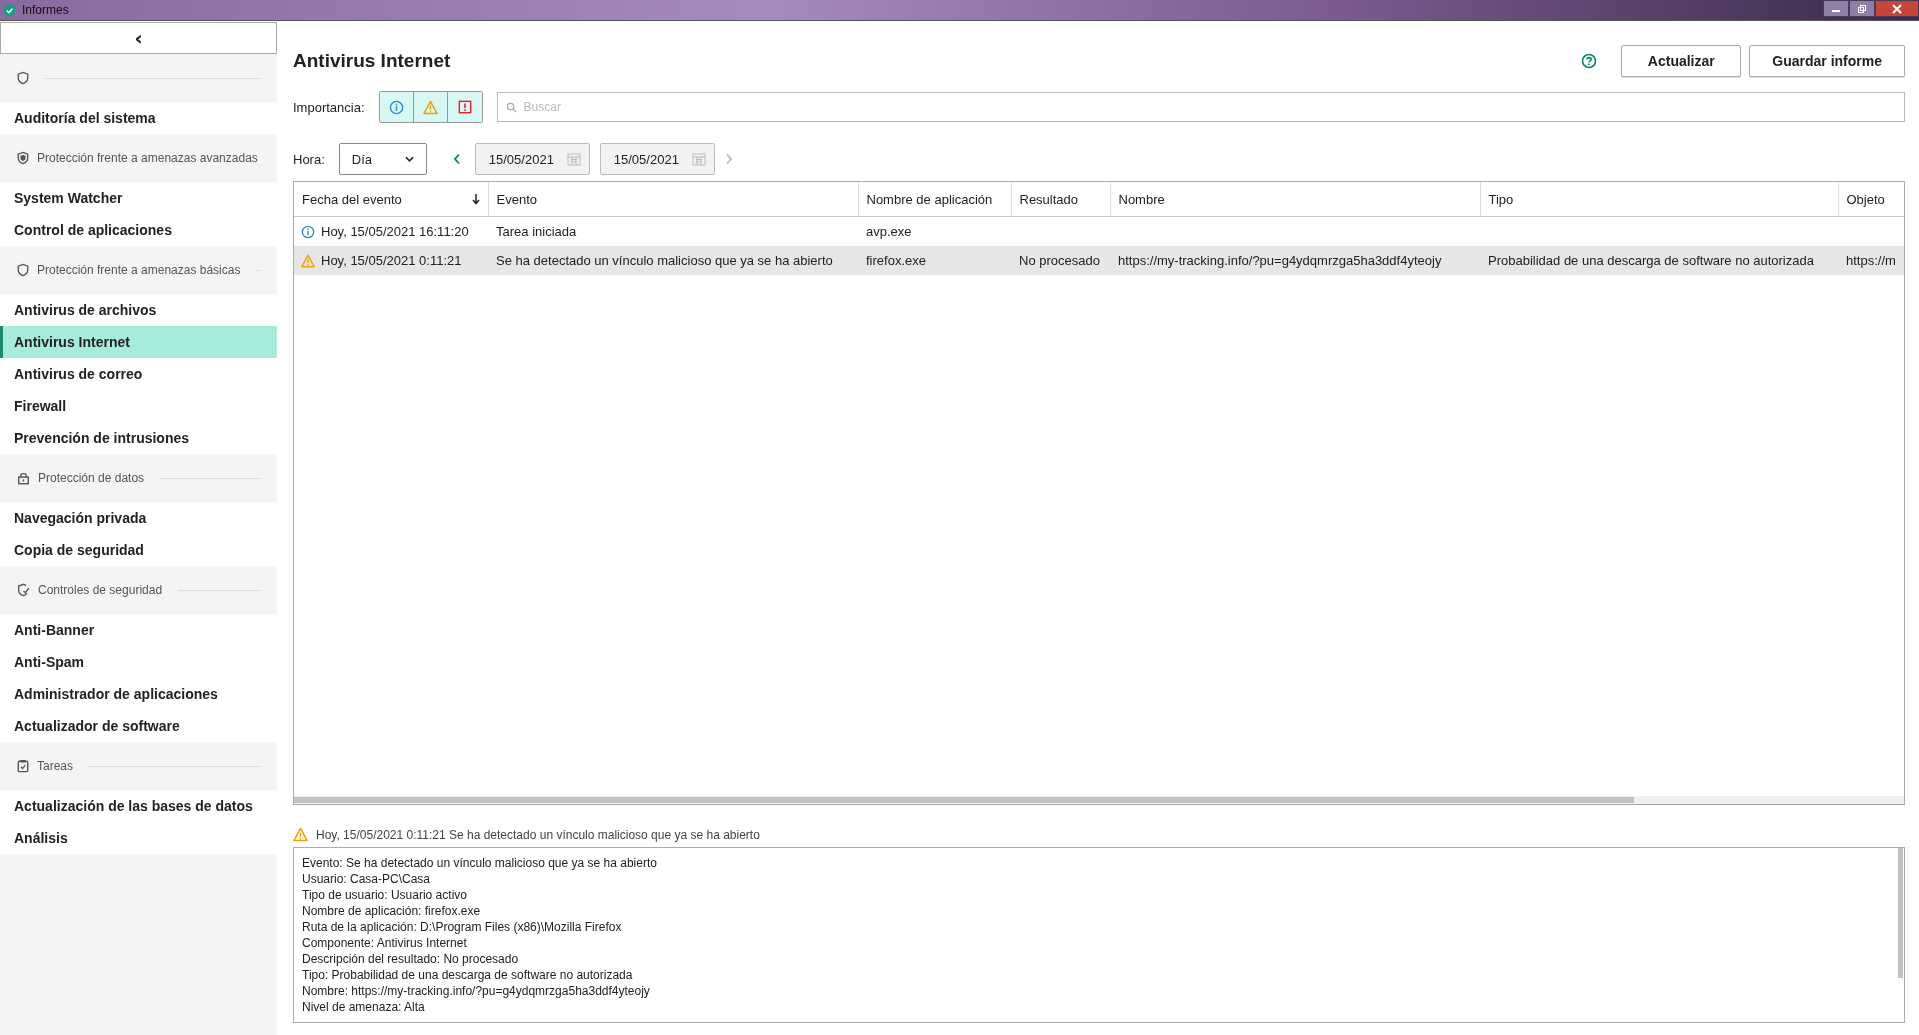  What do you see at coordinates (138, 230) in the screenshot?
I see `sidebar-item: Control de aplicaciones` at bounding box center [138, 230].